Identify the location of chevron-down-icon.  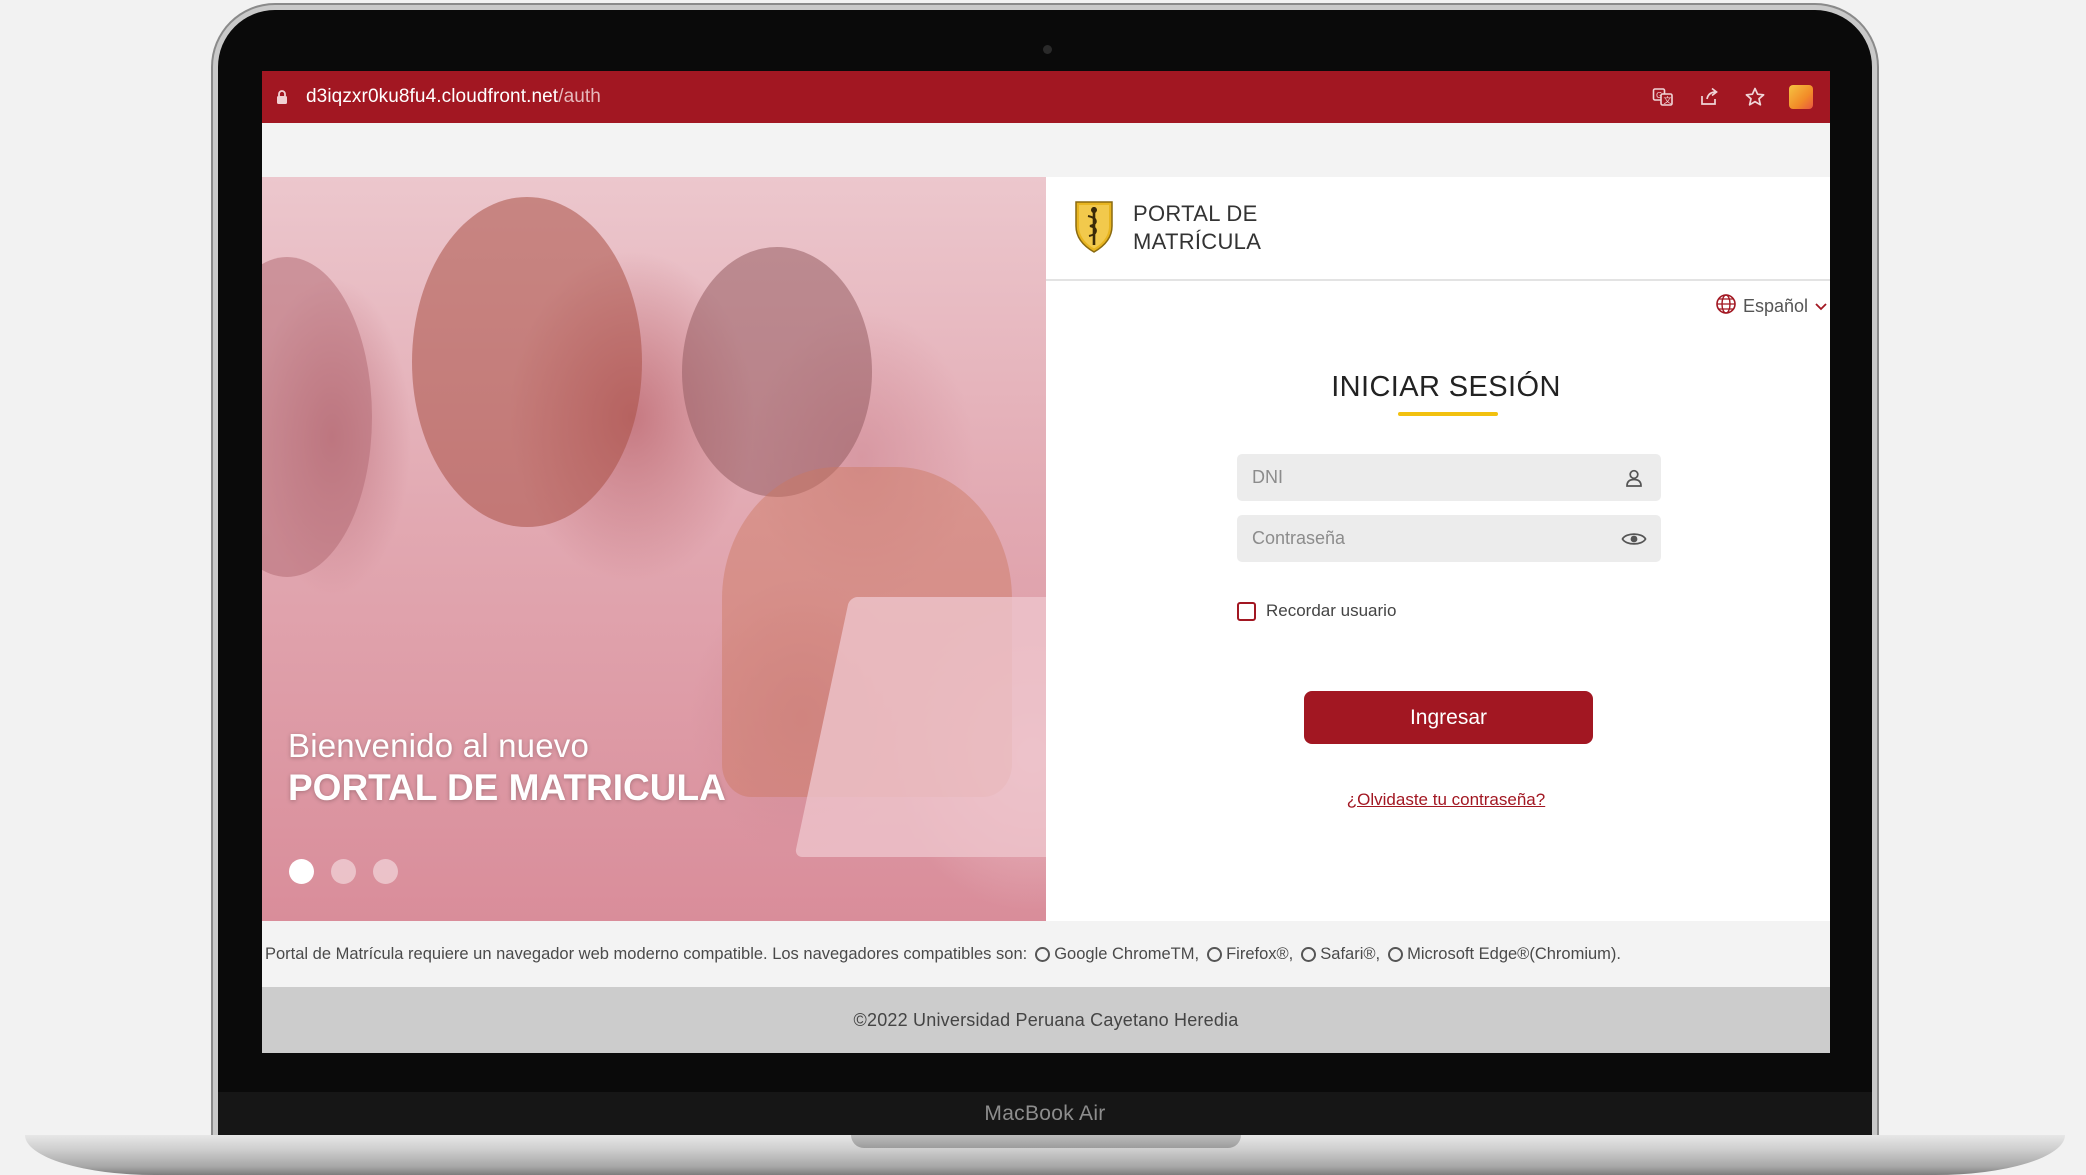
(1821, 306).